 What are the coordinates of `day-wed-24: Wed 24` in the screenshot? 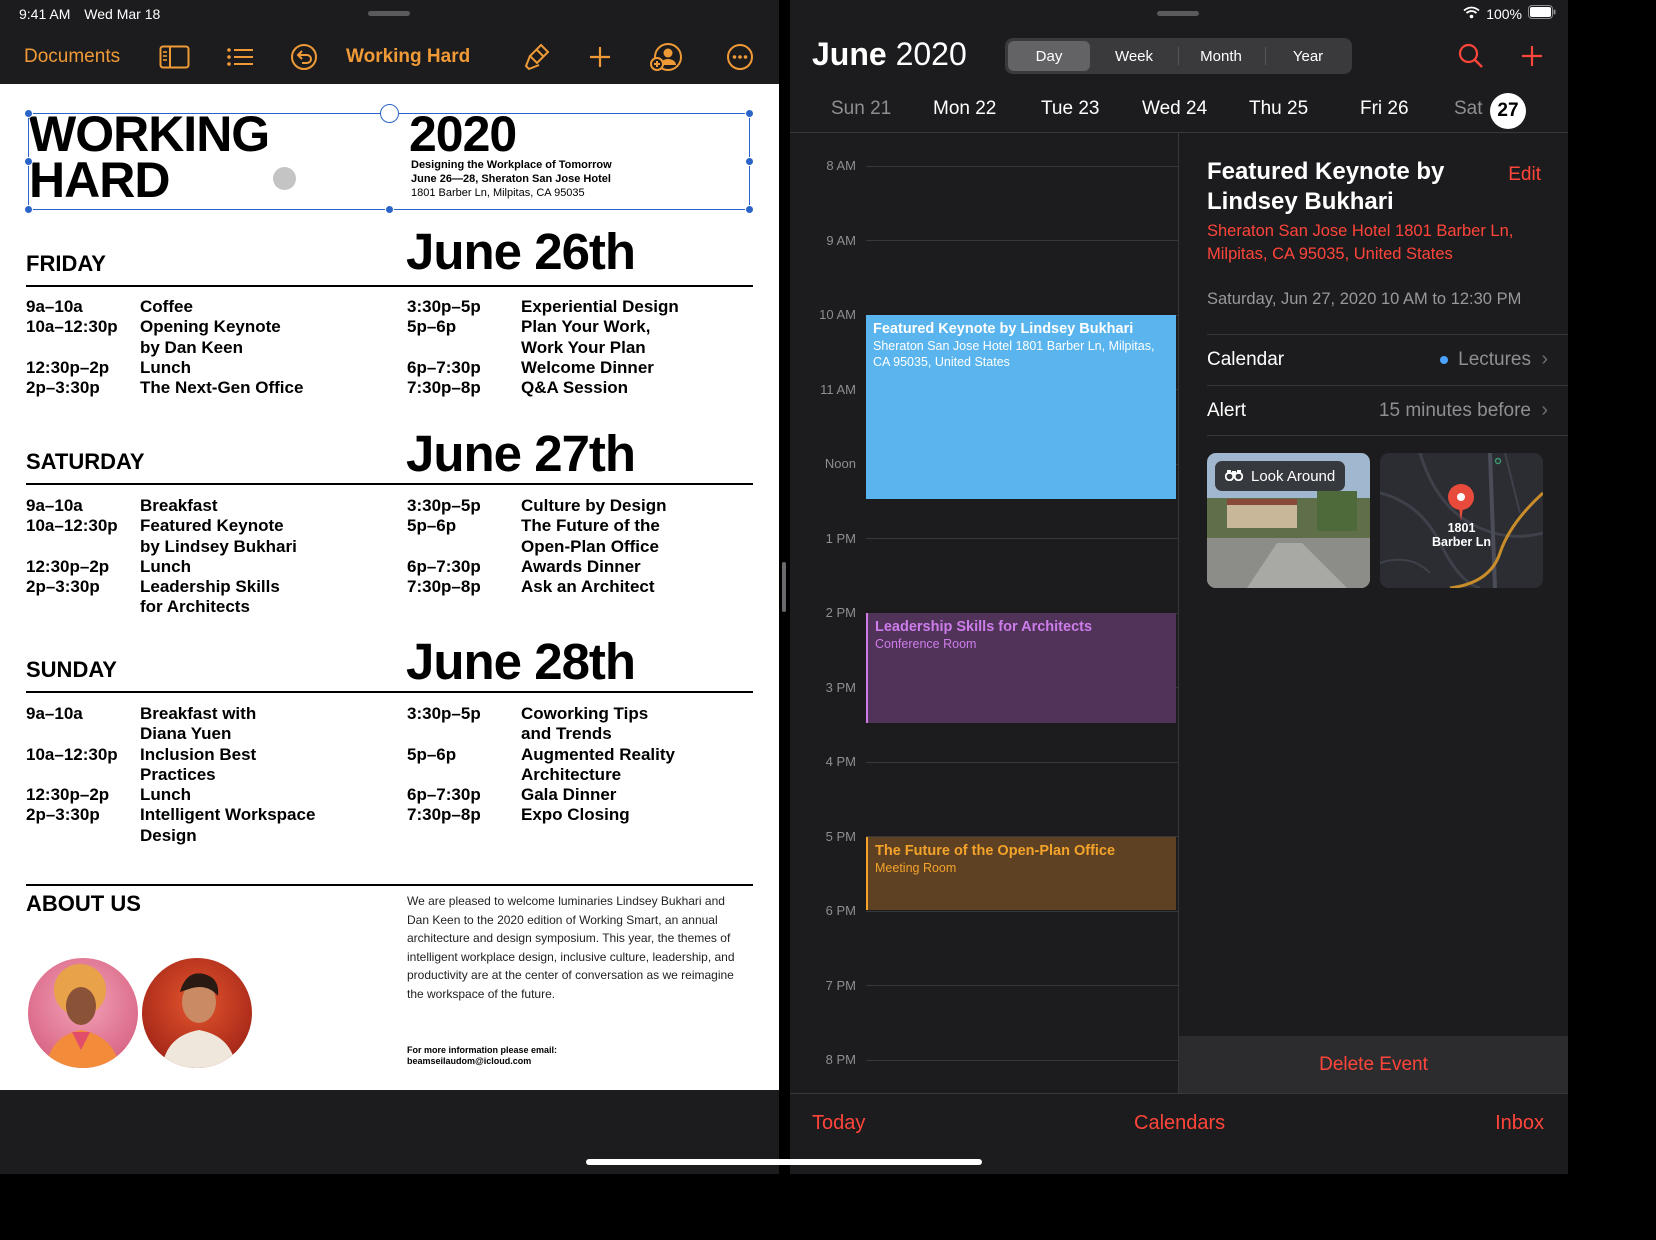 It's located at (1174, 109).